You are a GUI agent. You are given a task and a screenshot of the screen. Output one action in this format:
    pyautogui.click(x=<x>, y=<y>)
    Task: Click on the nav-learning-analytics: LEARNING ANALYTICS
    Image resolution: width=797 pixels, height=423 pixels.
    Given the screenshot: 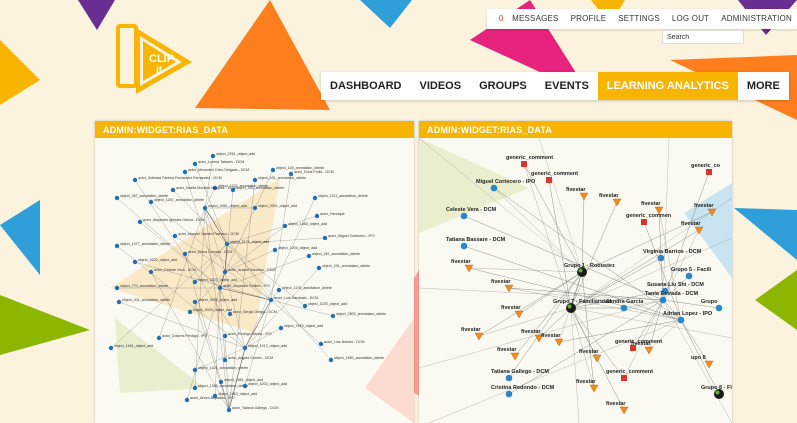 What is the action you would take?
    pyautogui.click(x=667, y=86)
    